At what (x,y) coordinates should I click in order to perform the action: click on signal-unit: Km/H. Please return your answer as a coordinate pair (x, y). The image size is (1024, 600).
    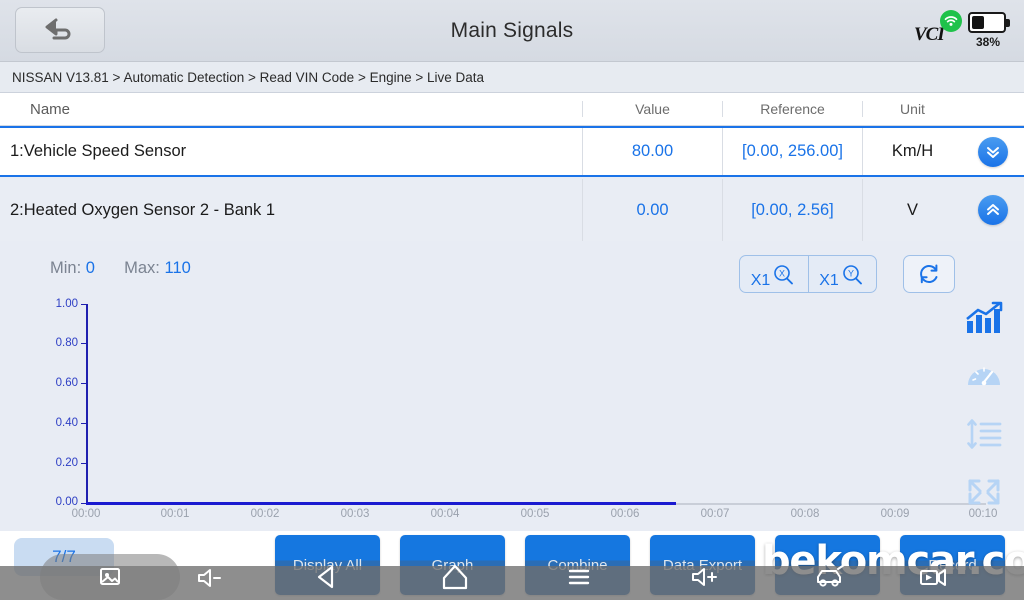
    Looking at the image, I should click on (912, 151).